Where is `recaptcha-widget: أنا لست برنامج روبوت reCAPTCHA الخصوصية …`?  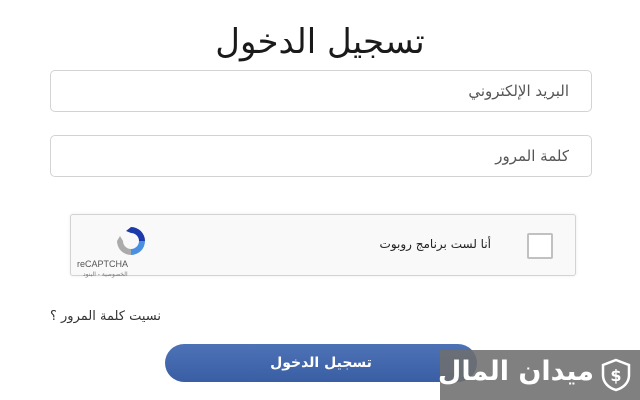
recaptcha-widget: أنا لست برنامج روبوت reCAPTCHA الخصوصية … is located at coordinates (323, 246).